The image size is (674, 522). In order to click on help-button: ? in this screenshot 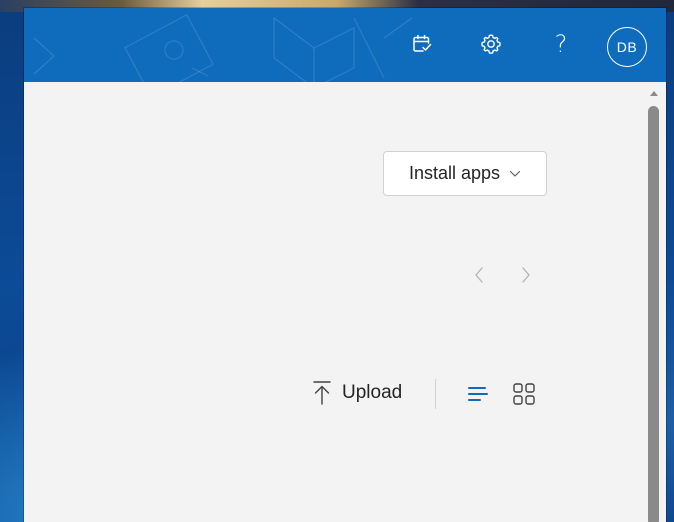, I will do `click(561, 44)`.